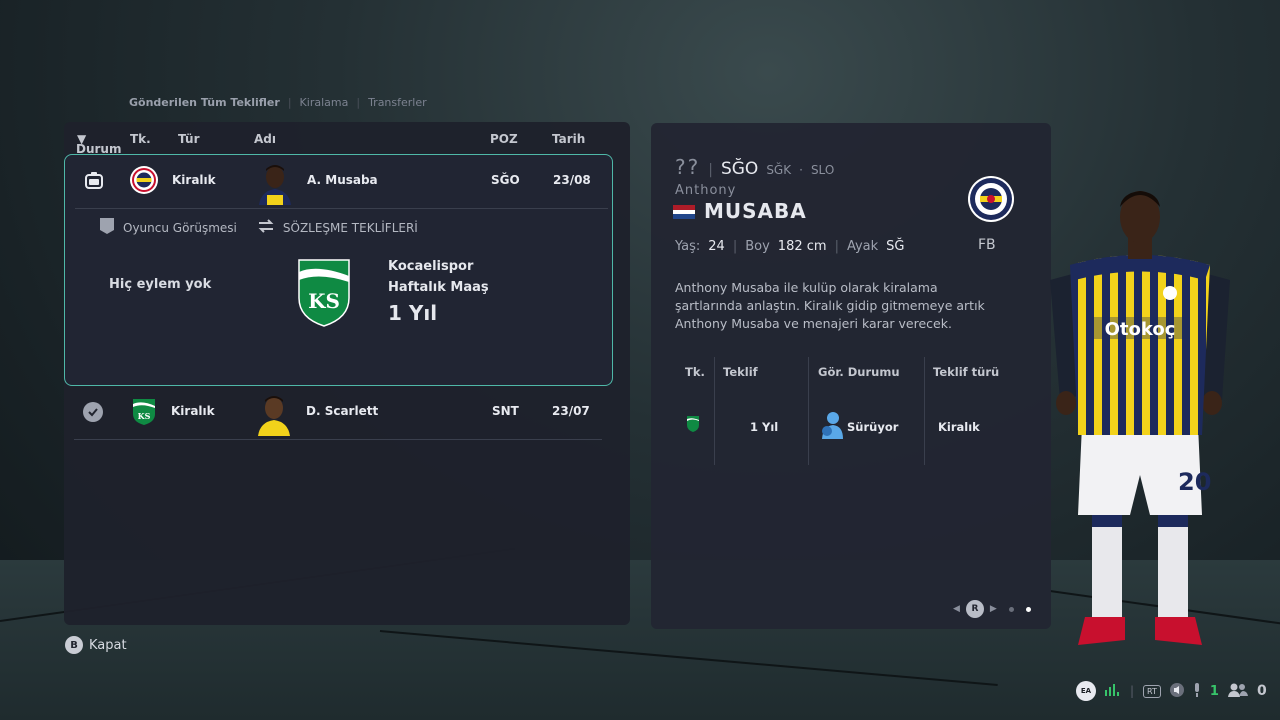 This screenshot has height=720, width=1280. What do you see at coordinates (1261, 691) in the screenshot?
I see `friends-count: 0` at bounding box center [1261, 691].